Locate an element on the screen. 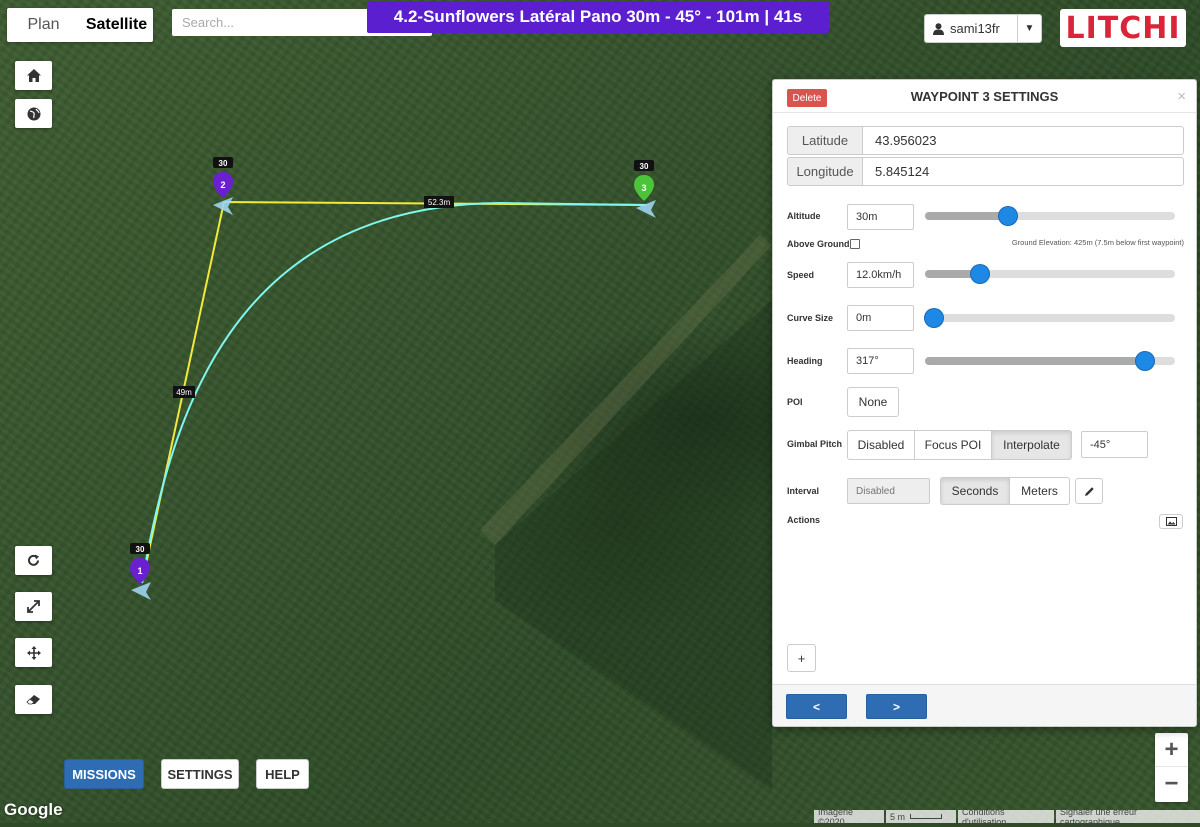 Image resolution: width=1200 pixels, height=827 pixels. map-type-satellite: Satellite is located at coordinates (116, 25).